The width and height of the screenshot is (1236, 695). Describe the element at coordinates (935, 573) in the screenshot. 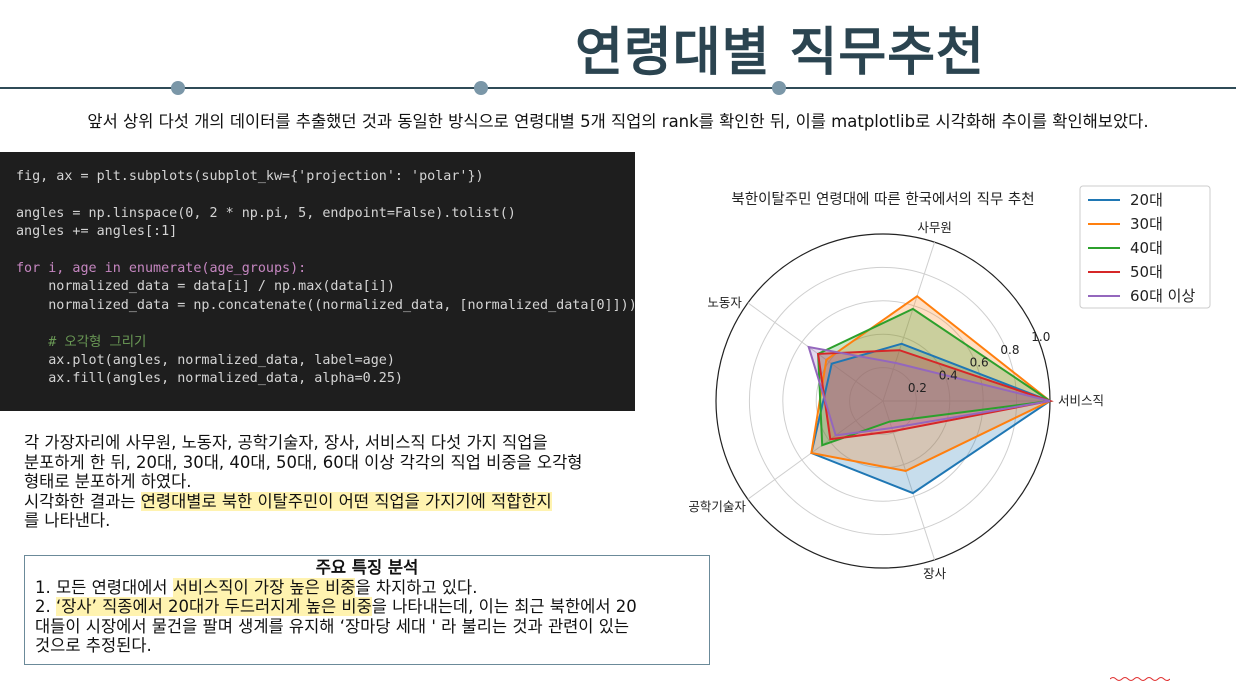

I see `category-label: 장사` at that location.